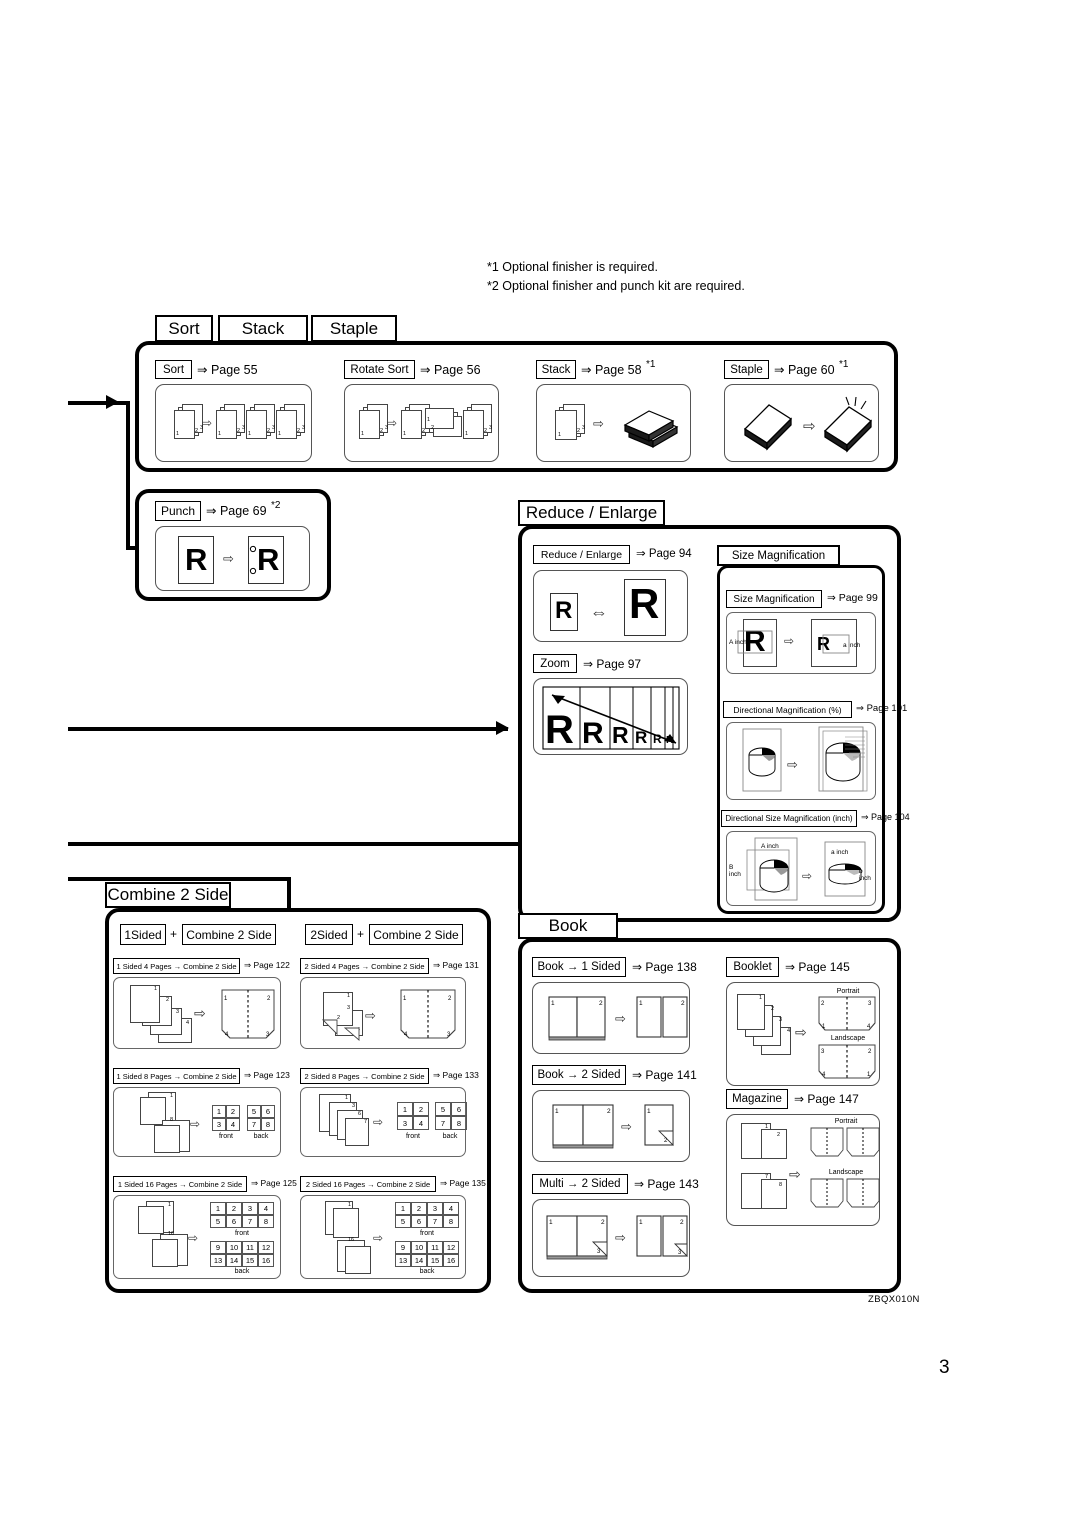  What do you see at coordinates (556, 369) in the screenshot?
I see `item-tag-stack: Stack` at bounding box center [556, 369].